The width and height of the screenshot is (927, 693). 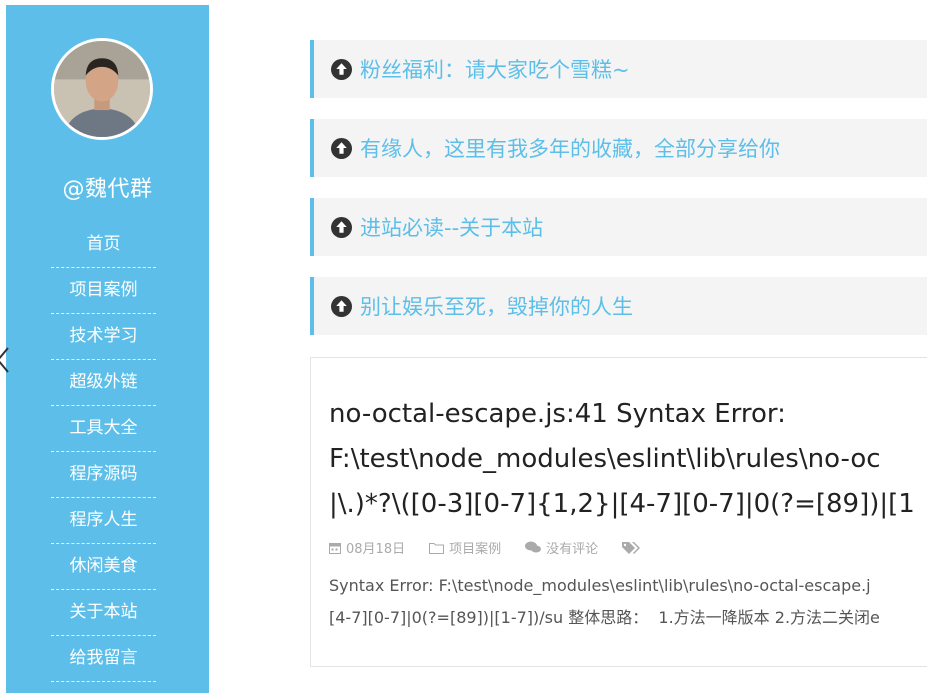 I want to click on nav-item-links: 超级外链, so click(x=103, y=383).